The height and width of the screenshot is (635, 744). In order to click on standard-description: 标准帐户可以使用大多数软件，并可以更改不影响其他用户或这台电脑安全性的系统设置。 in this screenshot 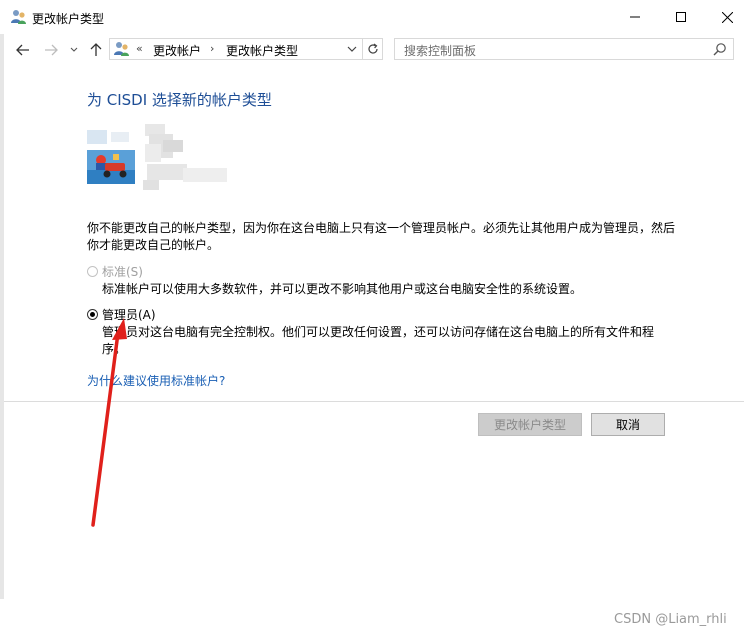, I will do `click(342, 289)`.